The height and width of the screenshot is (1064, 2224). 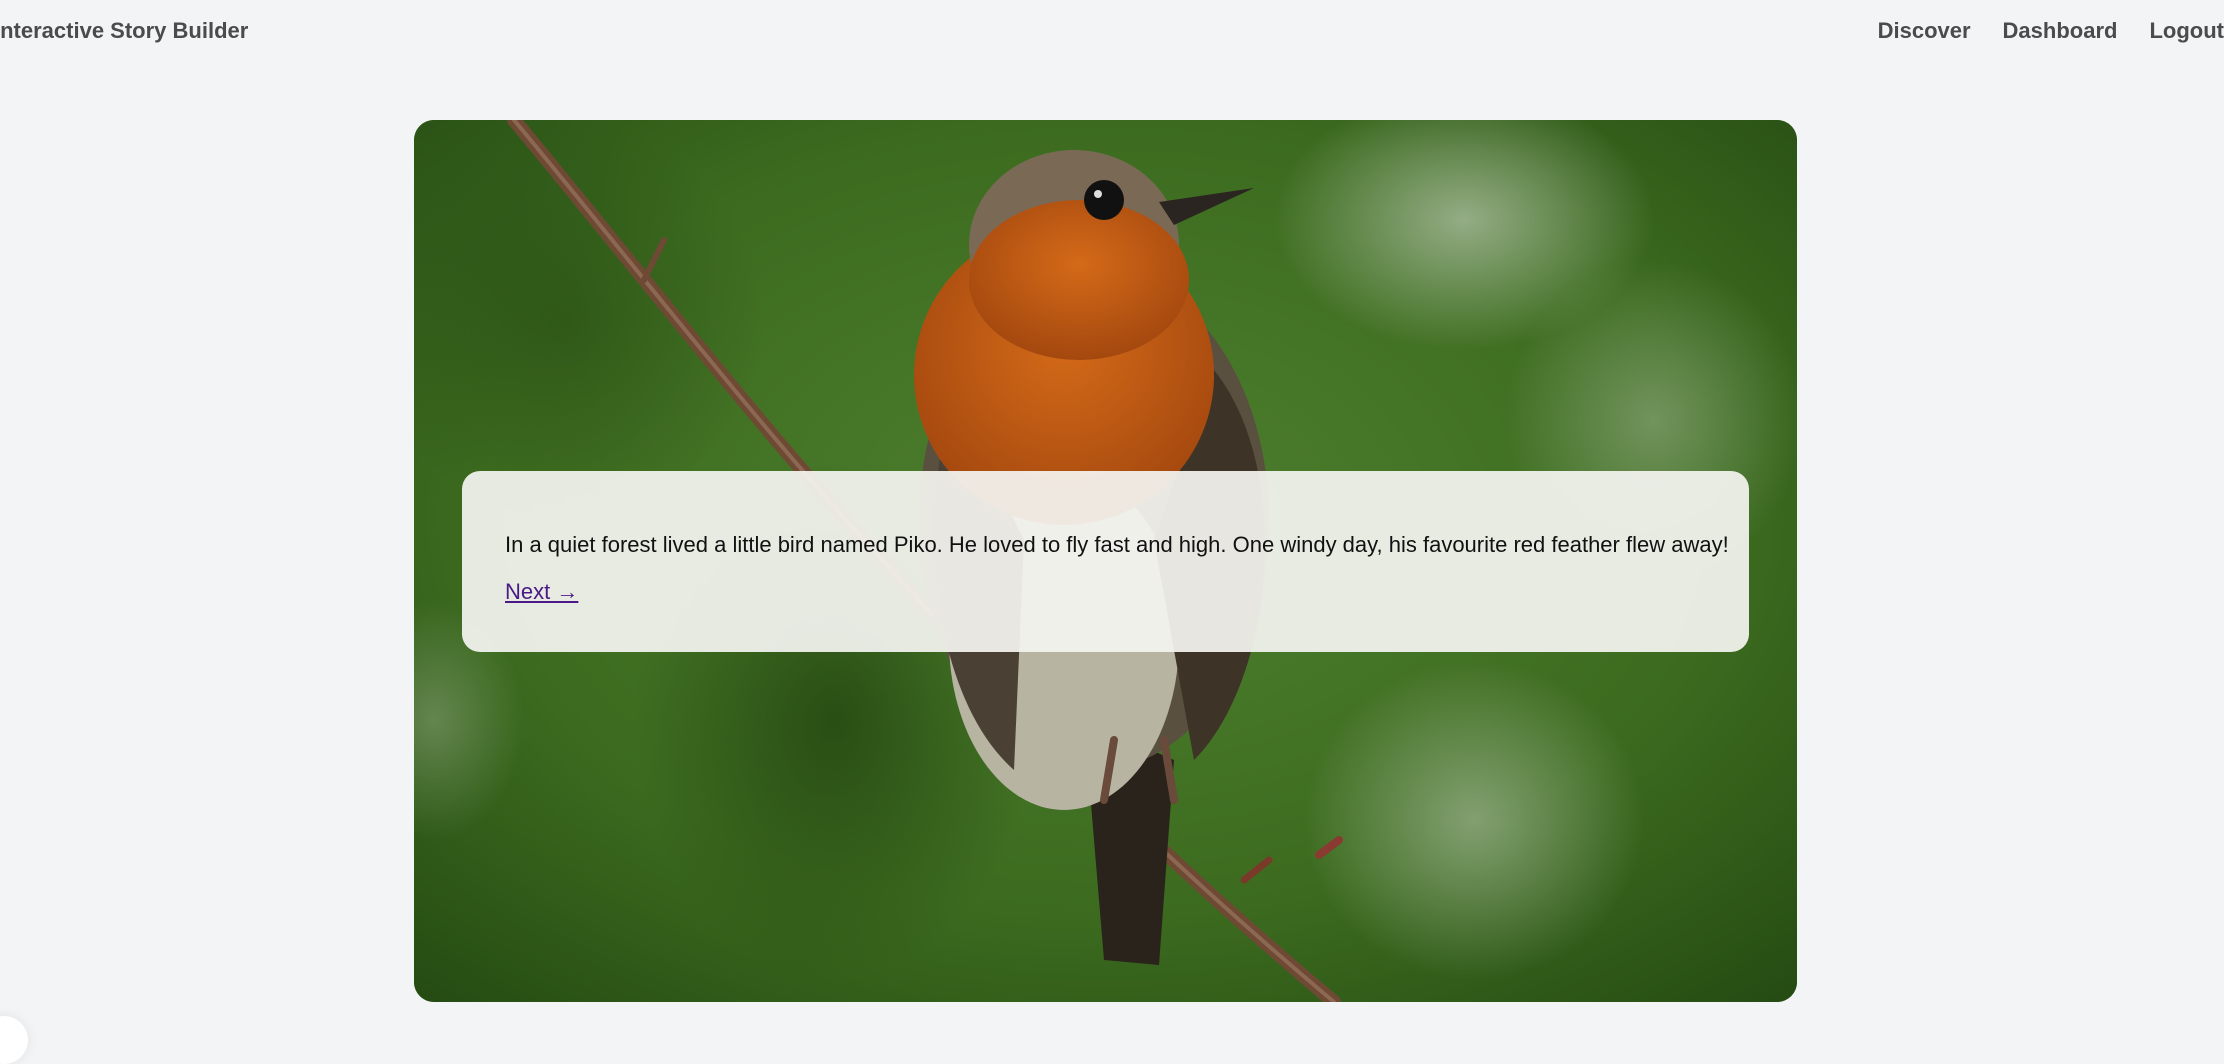 What do you see at coordinates (1924, 31) in the screenshot?
I see `nav-discover-link: Discover` at bounding box center [1924, 31].